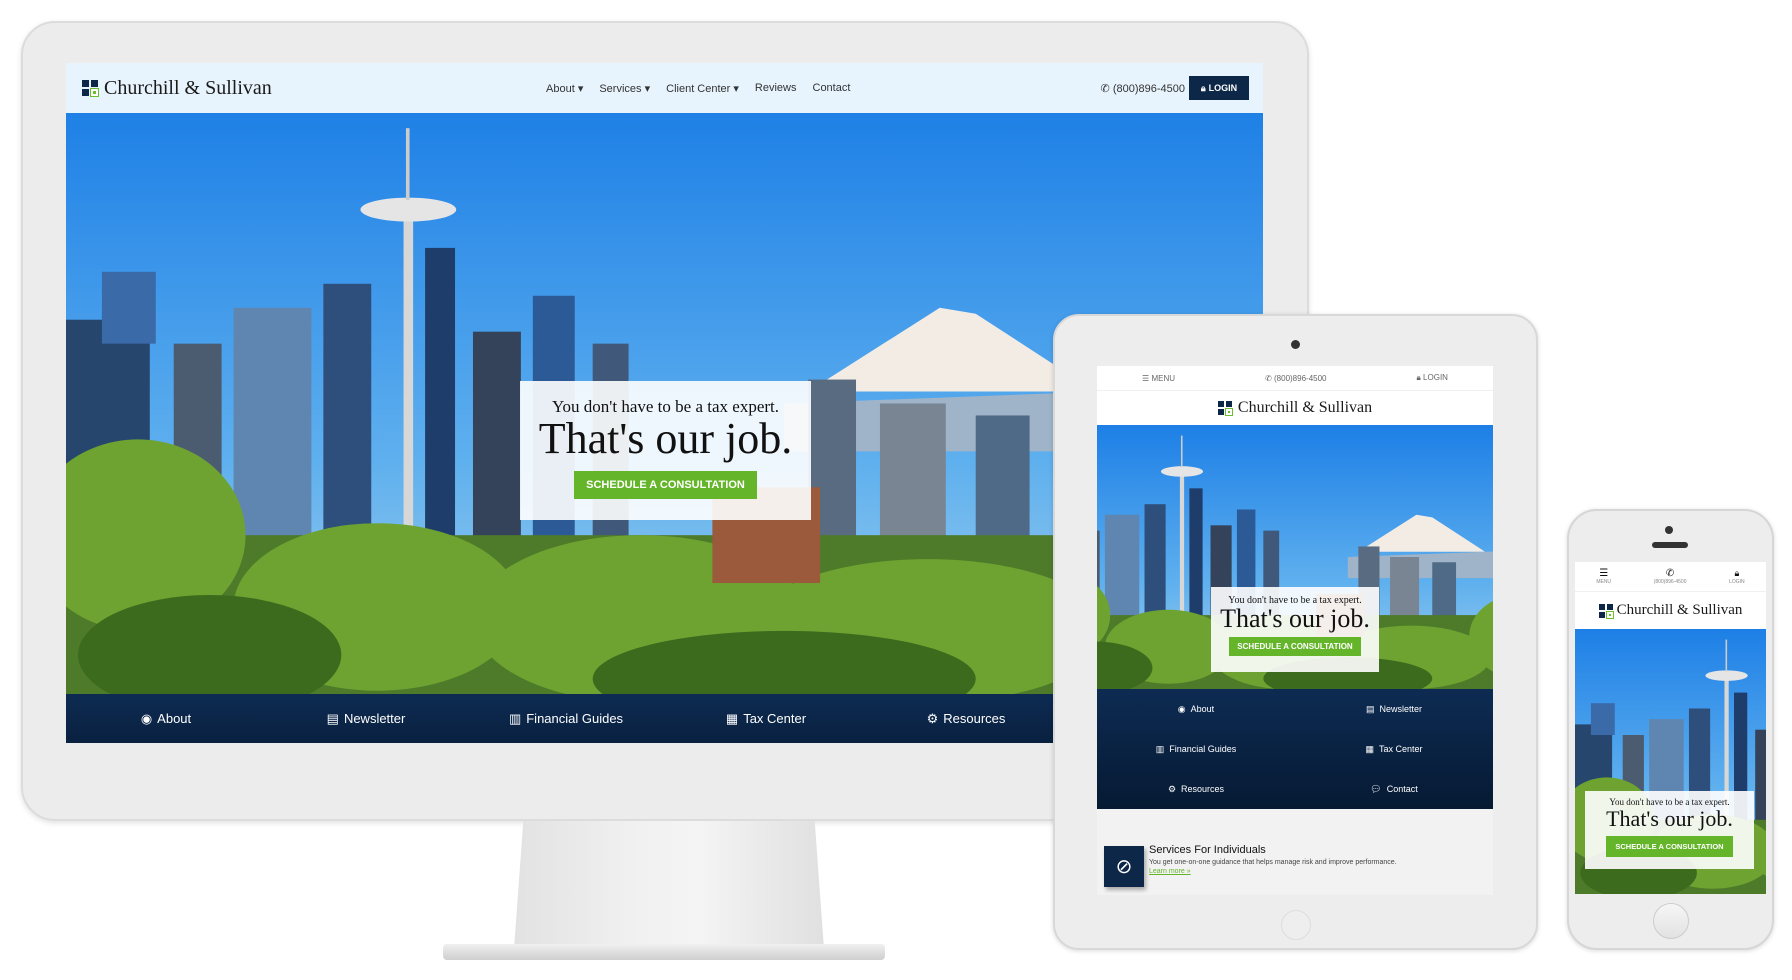 Image resolution: width=1792 pixels, height=980 pixels. I want to click on tablet-camera, so click(1295, 344).